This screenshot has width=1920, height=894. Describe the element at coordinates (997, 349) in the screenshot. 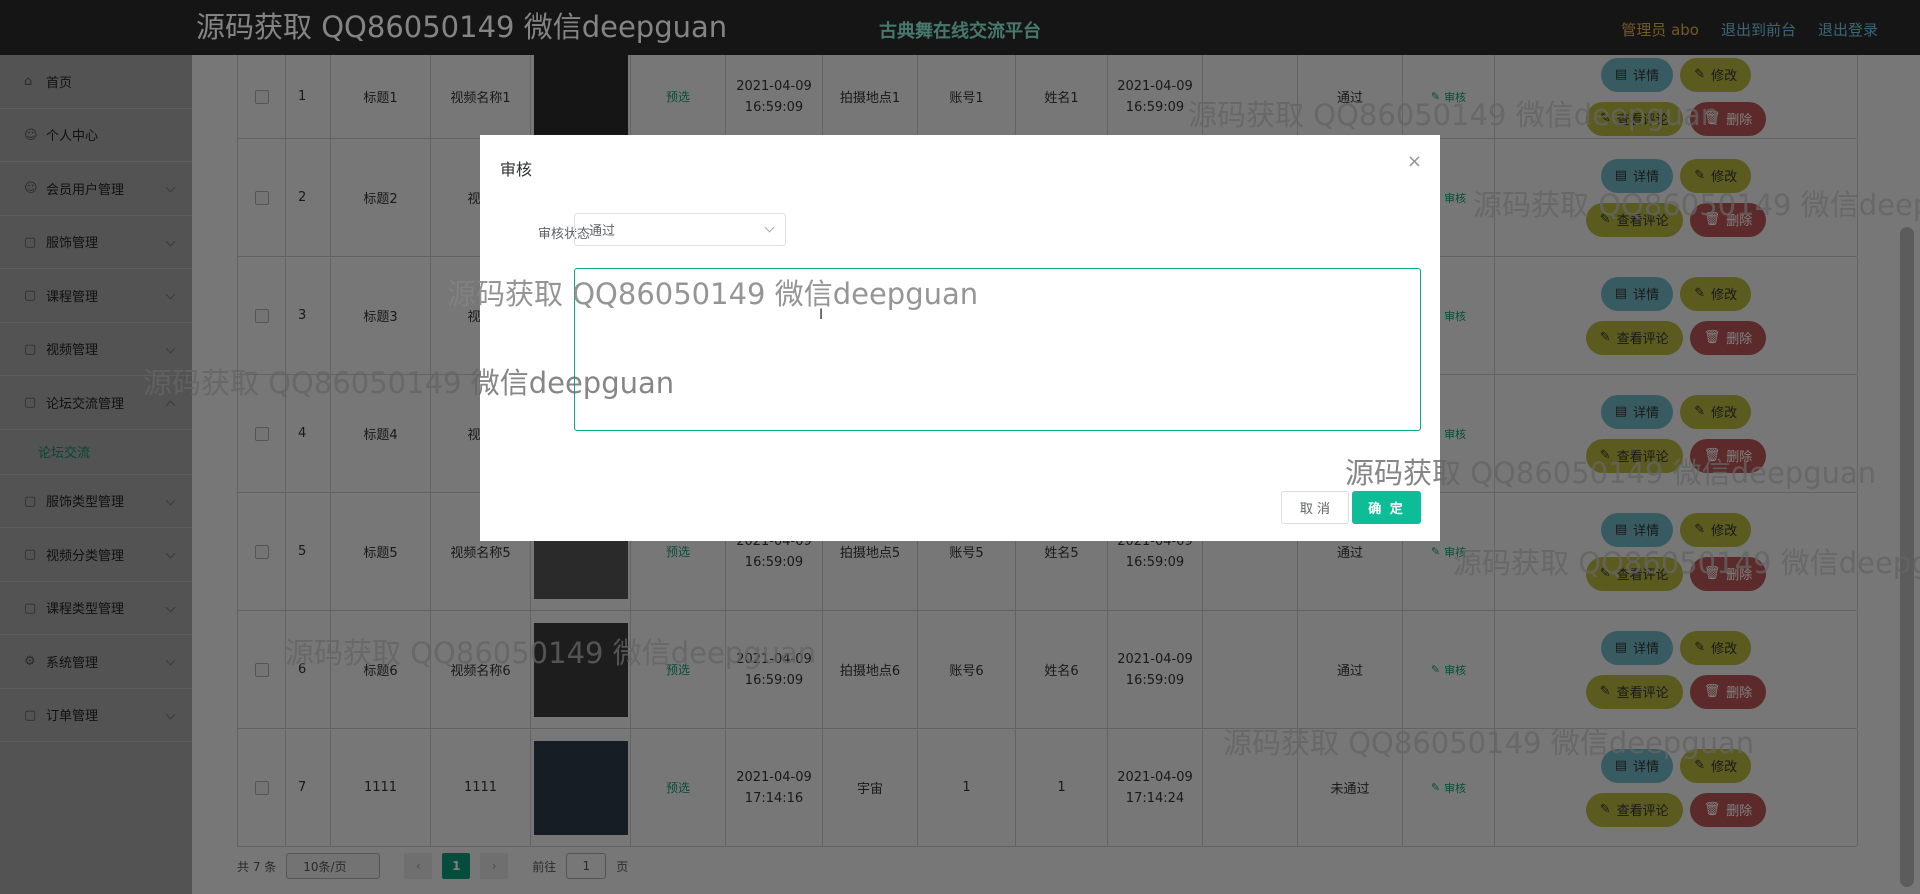

I see `audit-reply-textarea` at that location.